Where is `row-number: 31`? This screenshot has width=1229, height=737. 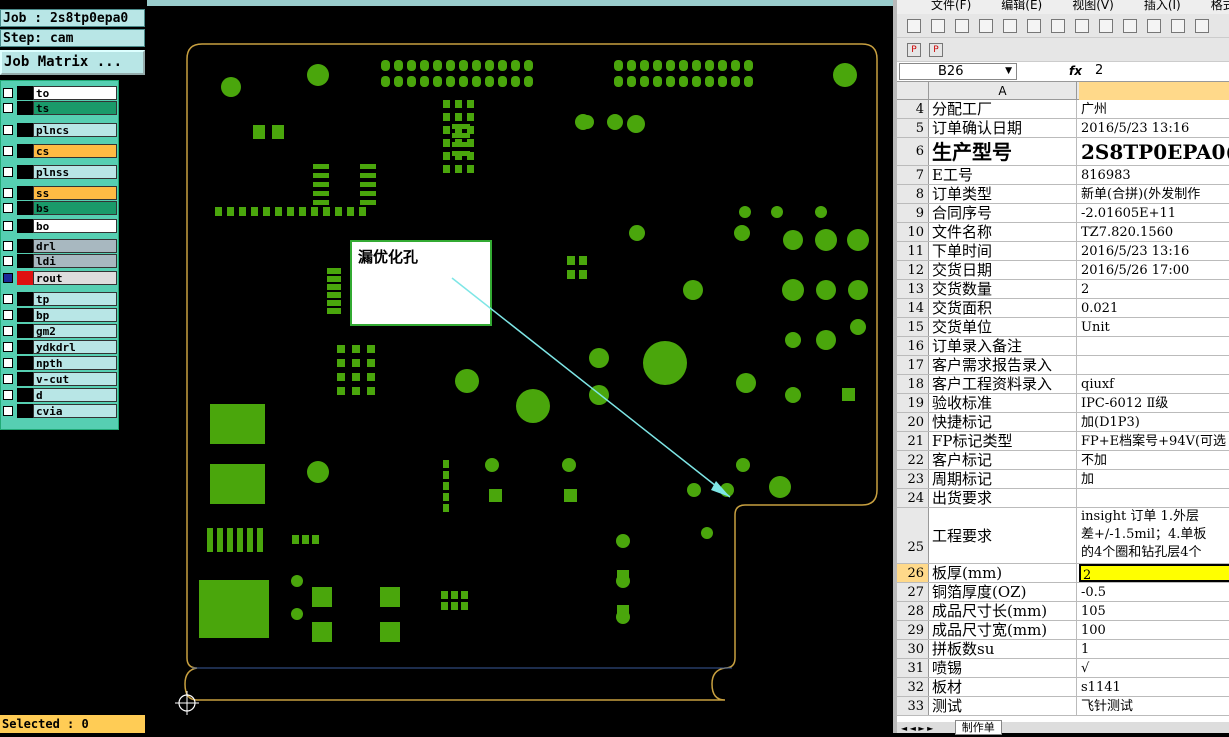 row-number: 31 is located at coordinates (913, 668).